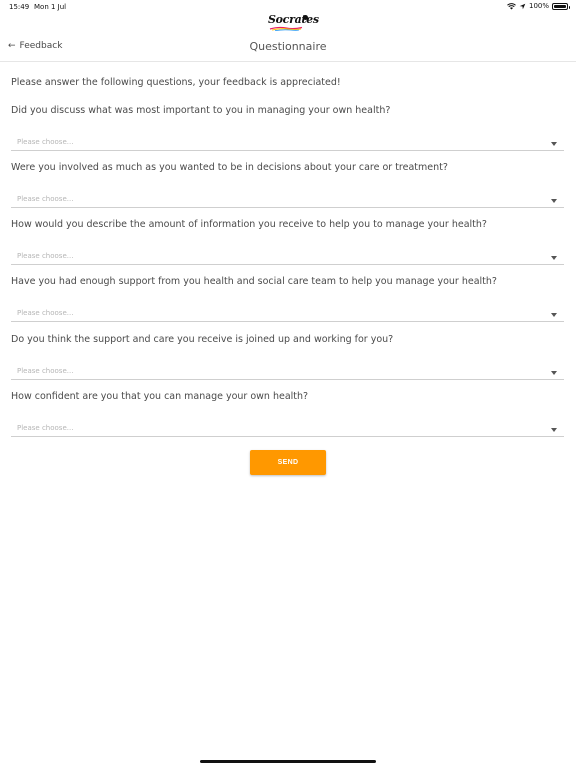  I want to click on app-logo: Socrates, so click(292, 22).